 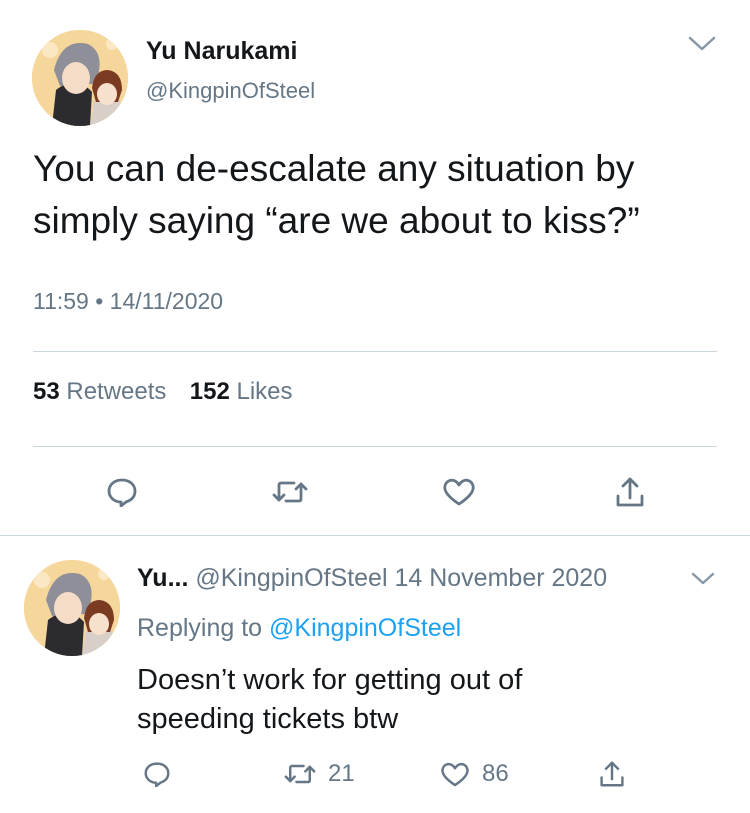 I want to click on reply-retweet-count: 21, so click(x=341, y=773).